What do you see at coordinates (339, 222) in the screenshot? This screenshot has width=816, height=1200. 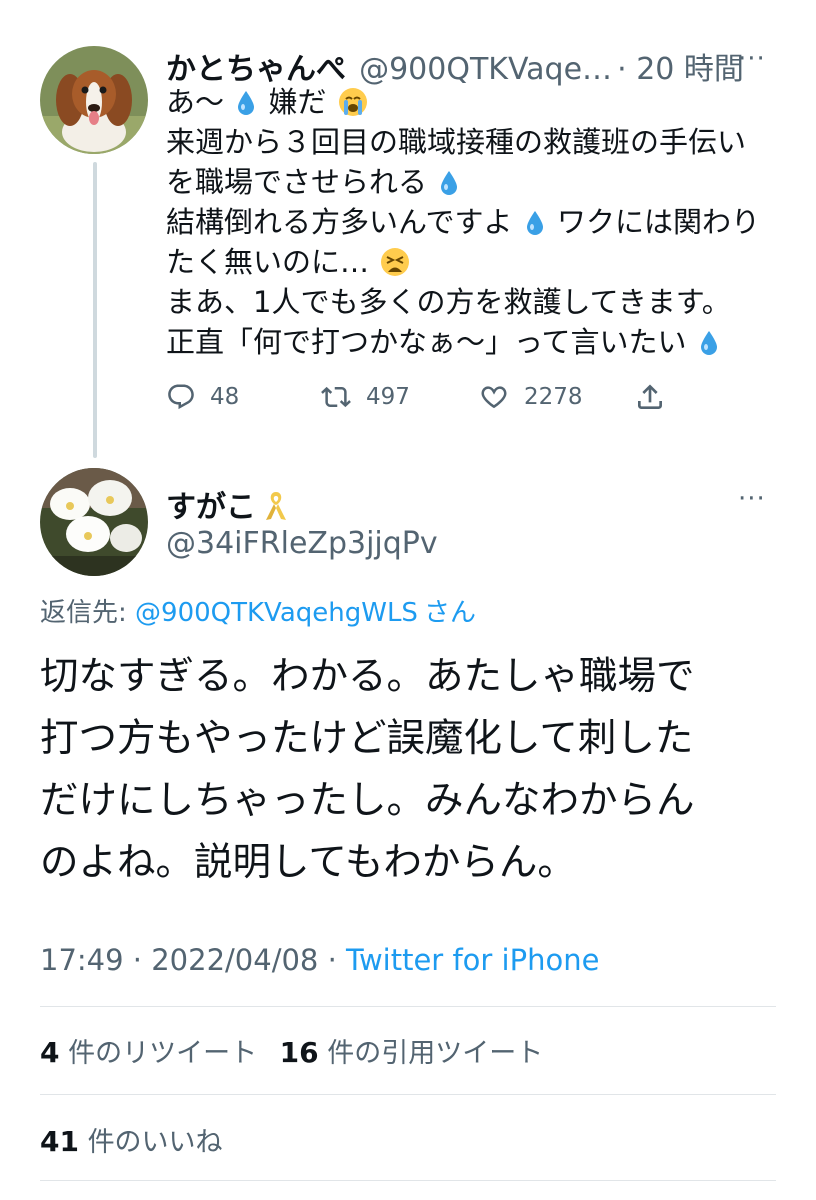 I see `parent-line-5: 結構倒れる方多いんですよ` at bounding box center [339, 222].